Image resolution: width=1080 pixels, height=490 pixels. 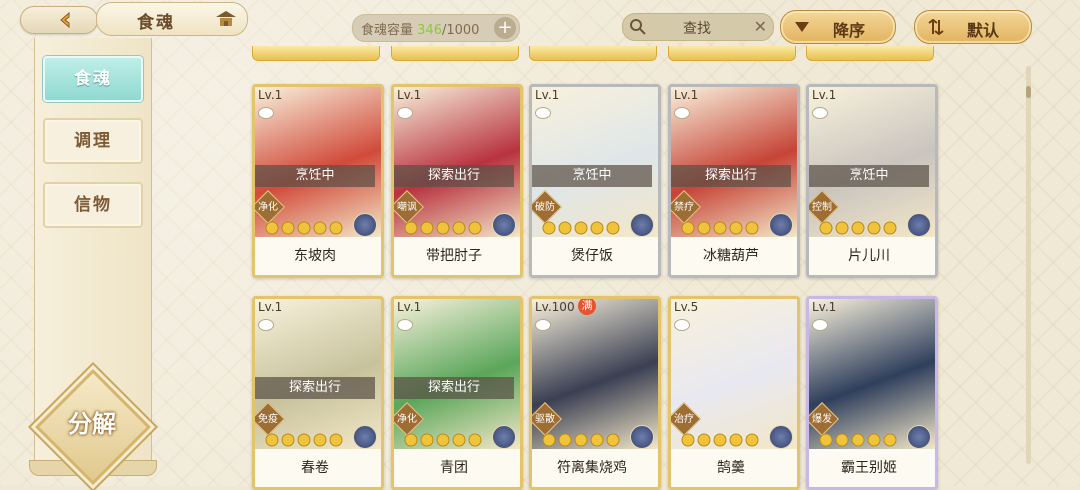 What do you see at coordinates (587, 307) in the screenshot?
I see `max-level-badge: 满` at bounding box center [587, 307].